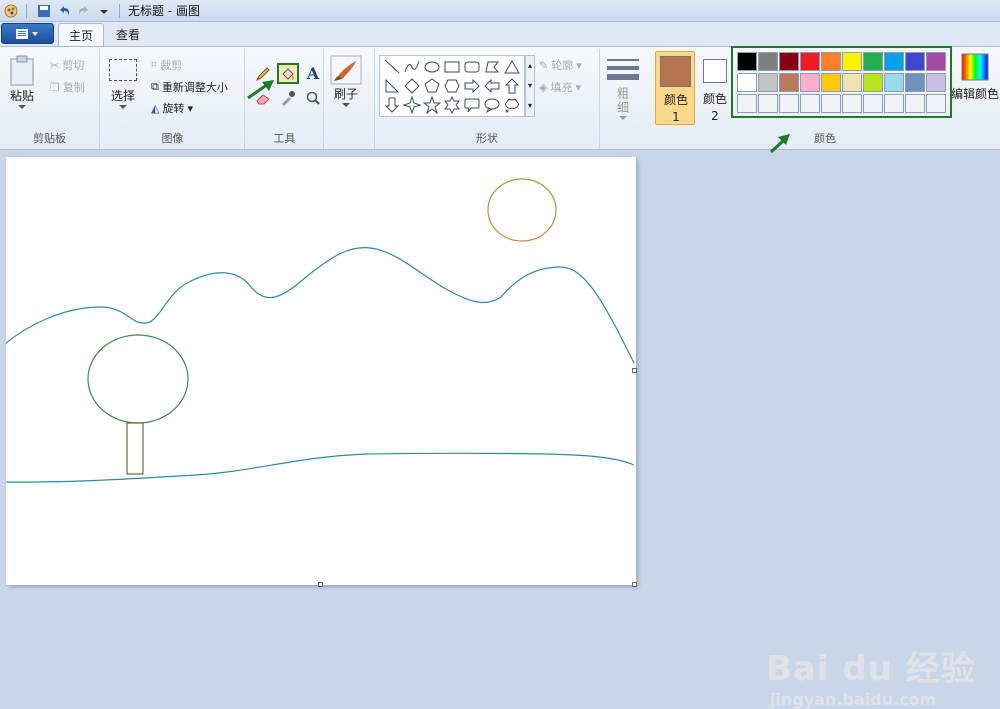 The height and width of the screenshot is (709, 1000). I want to click on text-a-icon: A, so click(313, 73).